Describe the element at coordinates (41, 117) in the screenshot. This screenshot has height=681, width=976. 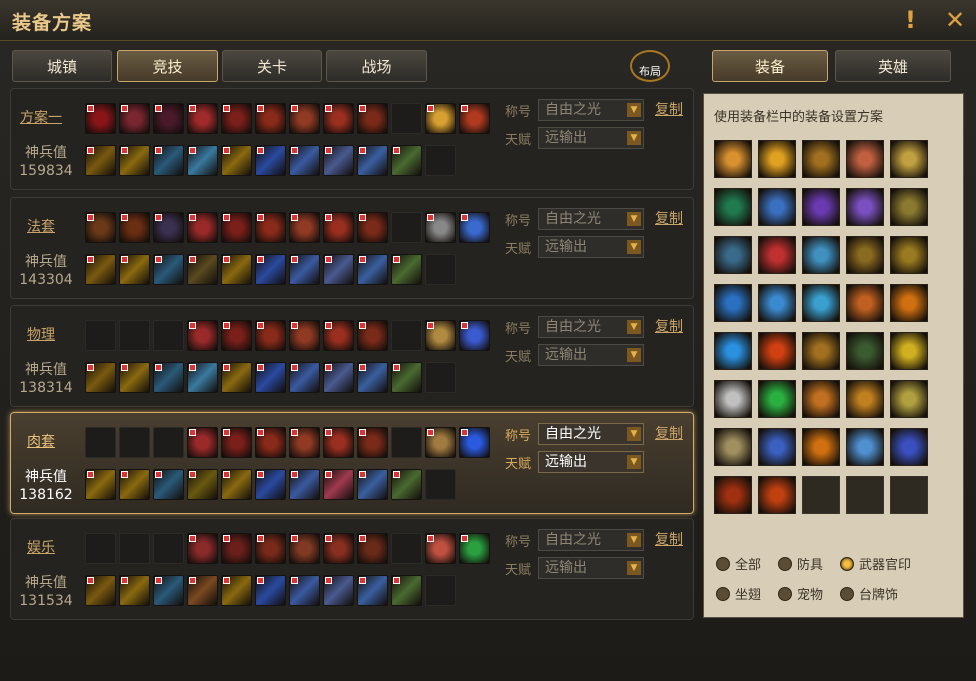
I see `set-name: 方案一` at that location.